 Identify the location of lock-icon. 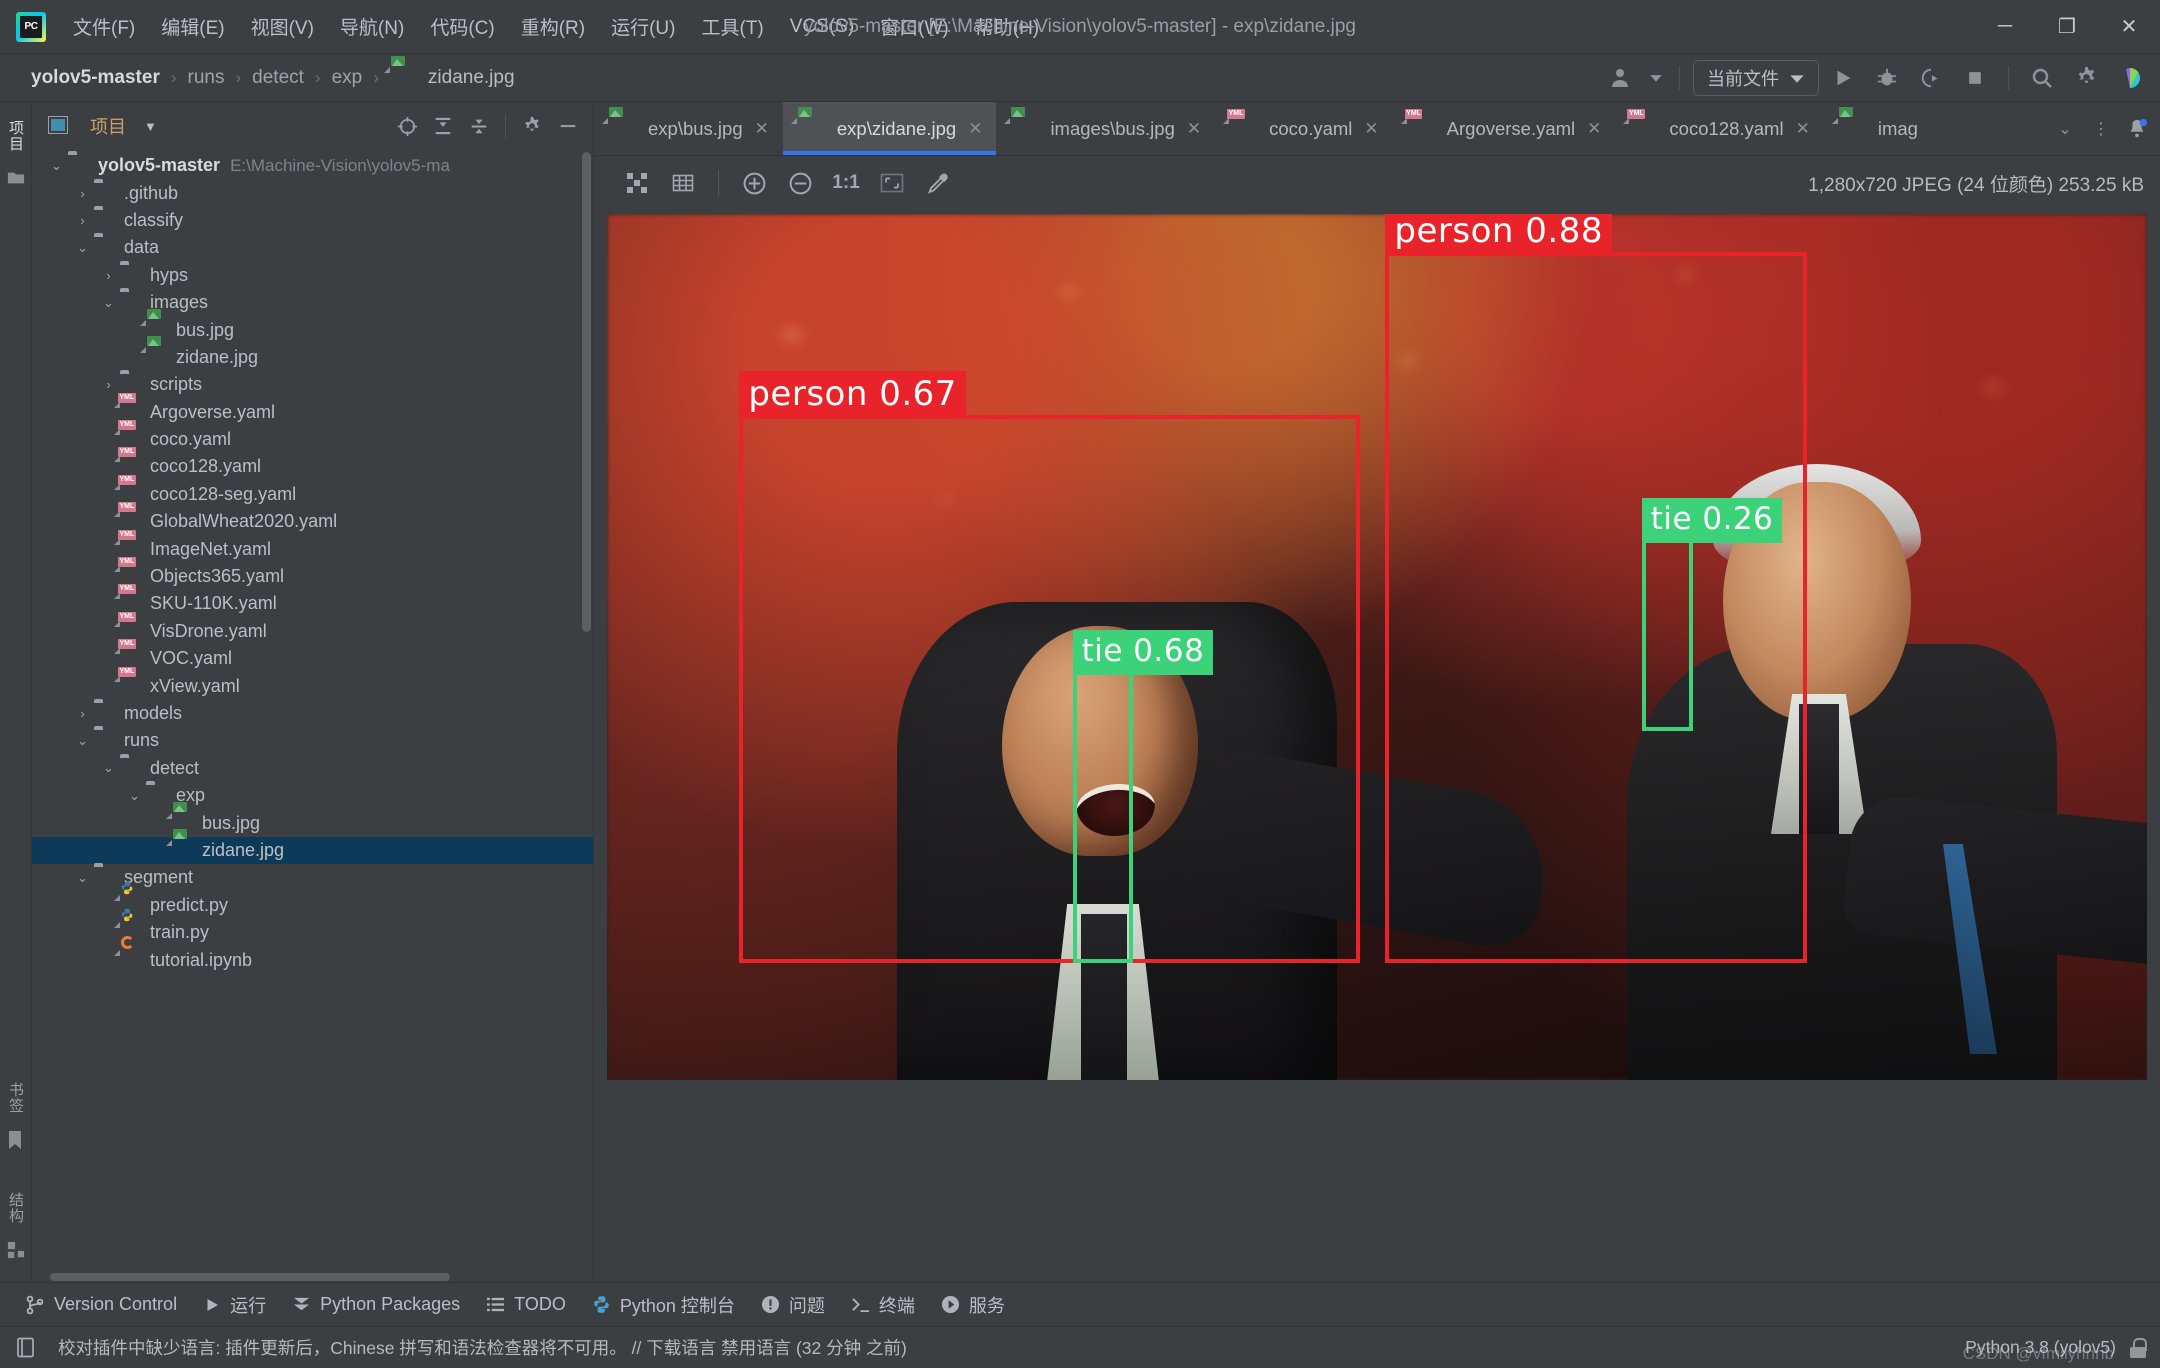
(2138, 1347).